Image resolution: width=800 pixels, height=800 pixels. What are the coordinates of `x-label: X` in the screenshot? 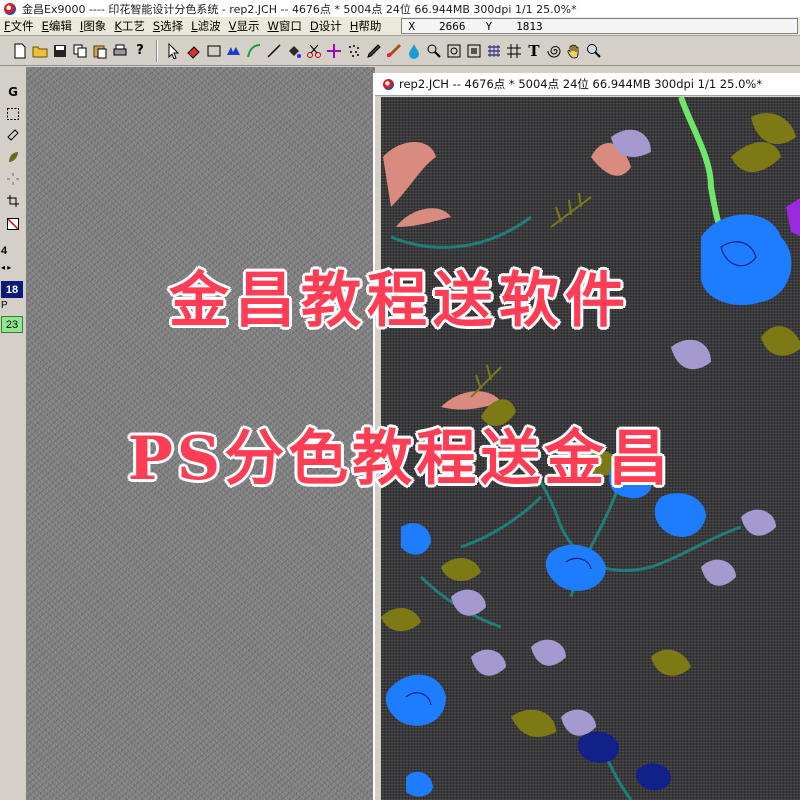 It's located at (411, 26).